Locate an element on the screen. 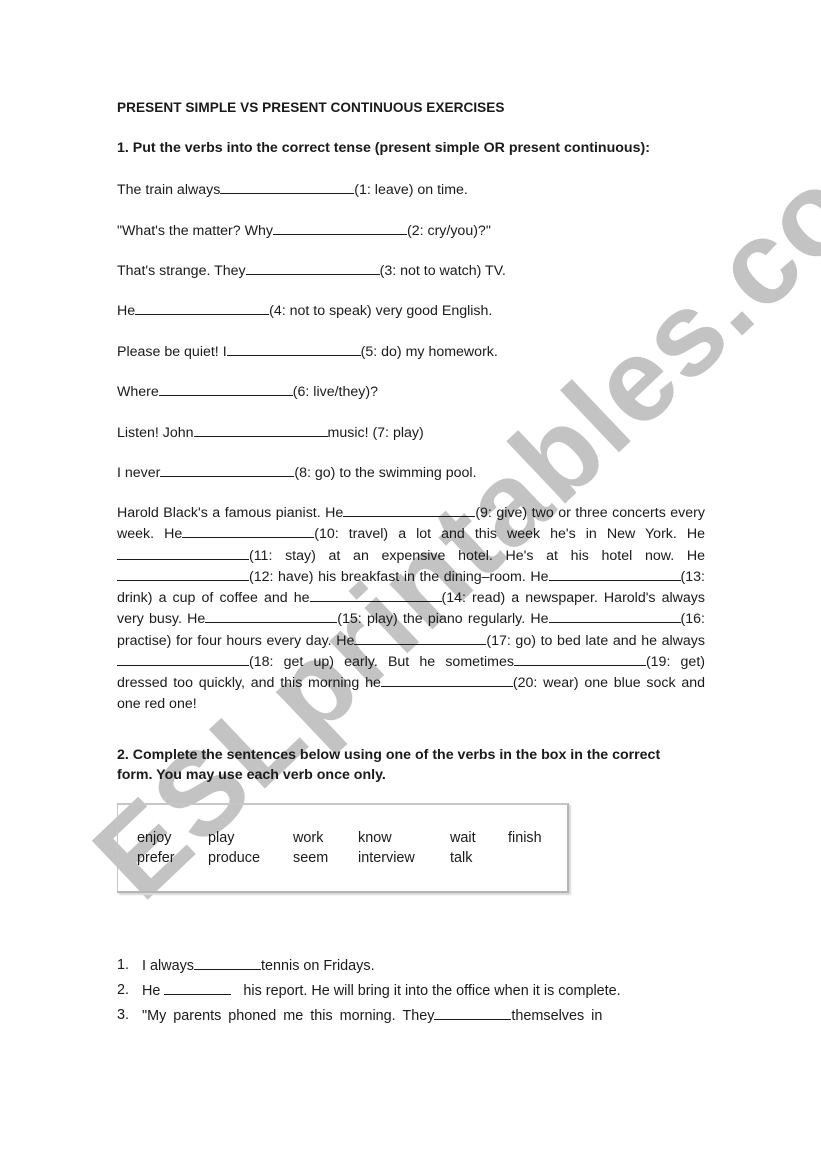  item-text-before: "My parents phoned me this morning. They is located at coordinates (288, 1016).